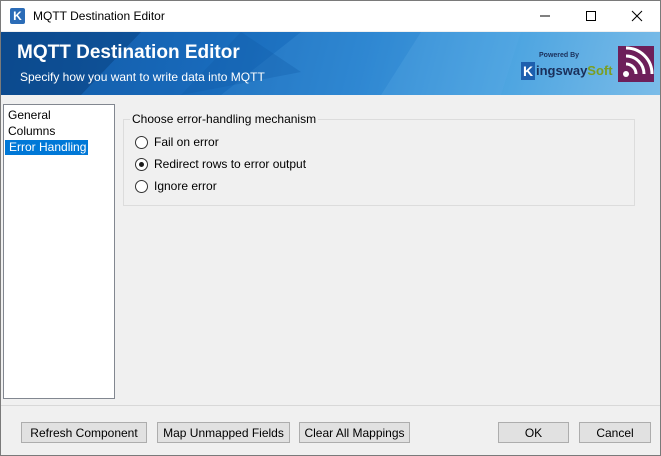 This screenshot has height=456, width=661. I want to click on close-button, so click(637, 16).